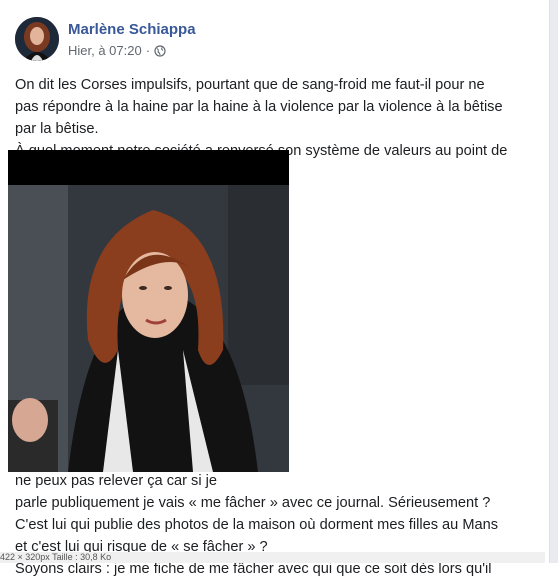 This screenshot has height=580, width=558. I want to click on author-name: Marlène Schiappa, so click(132, 29).